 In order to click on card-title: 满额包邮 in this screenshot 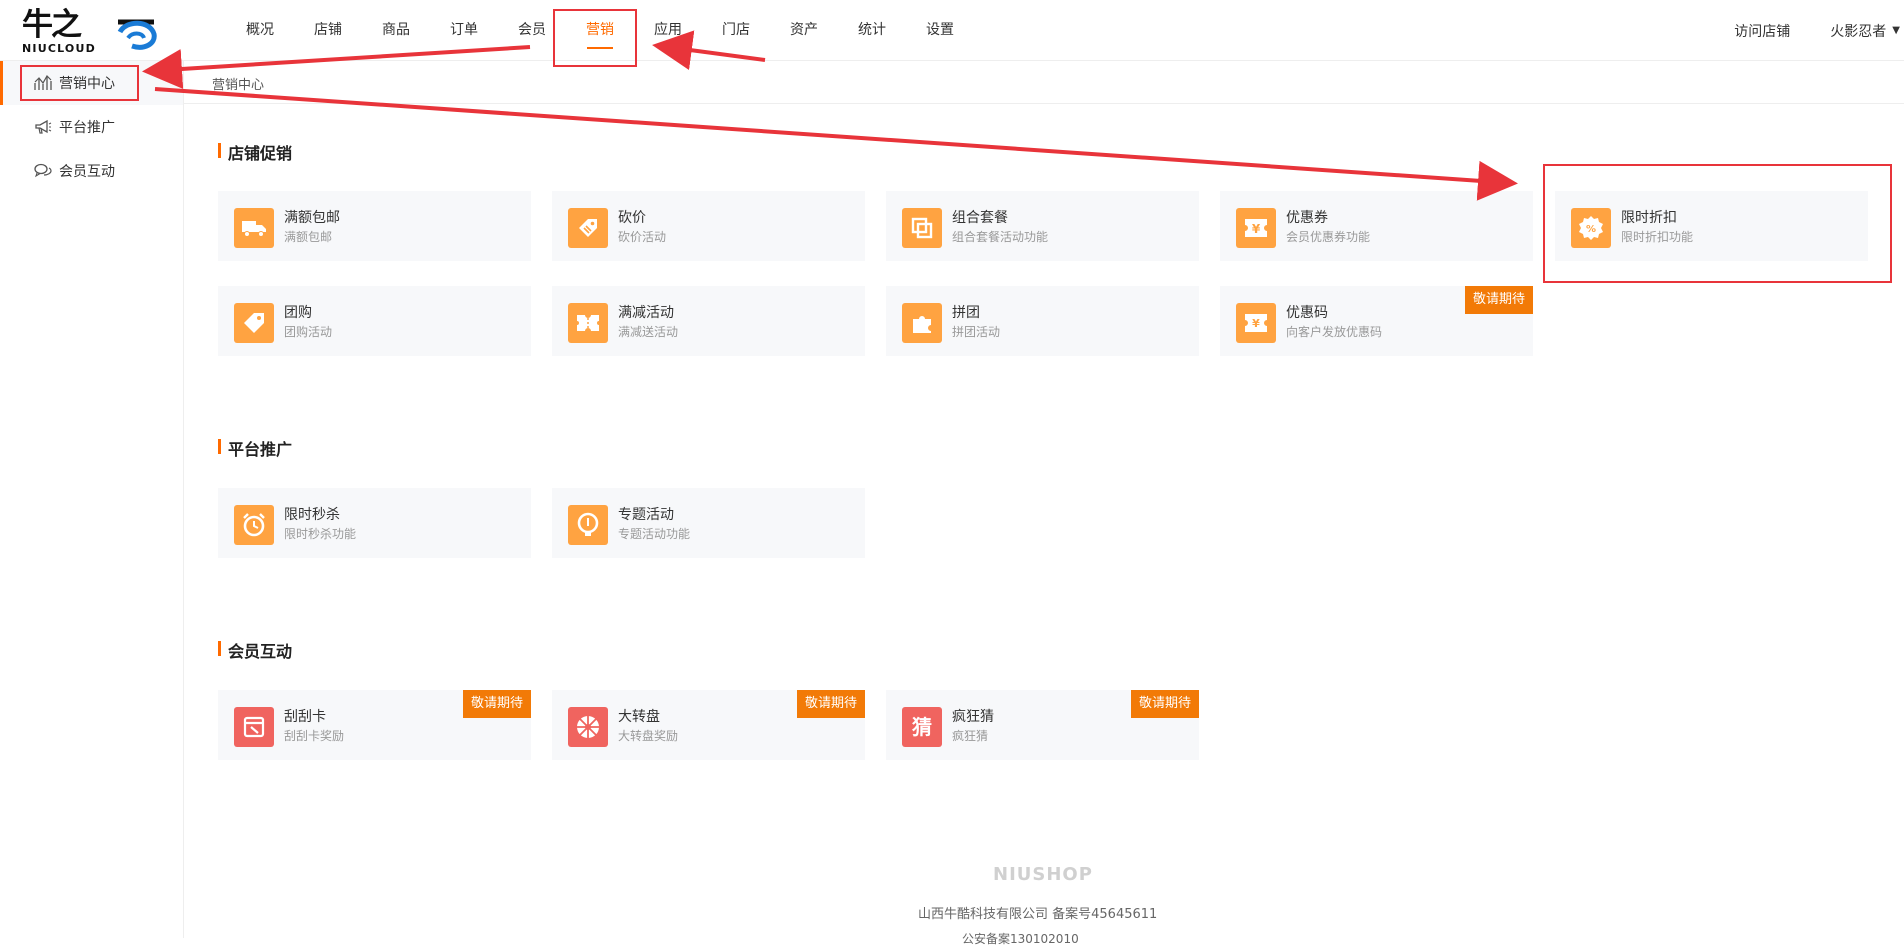, I will do `click(312, 218)`.